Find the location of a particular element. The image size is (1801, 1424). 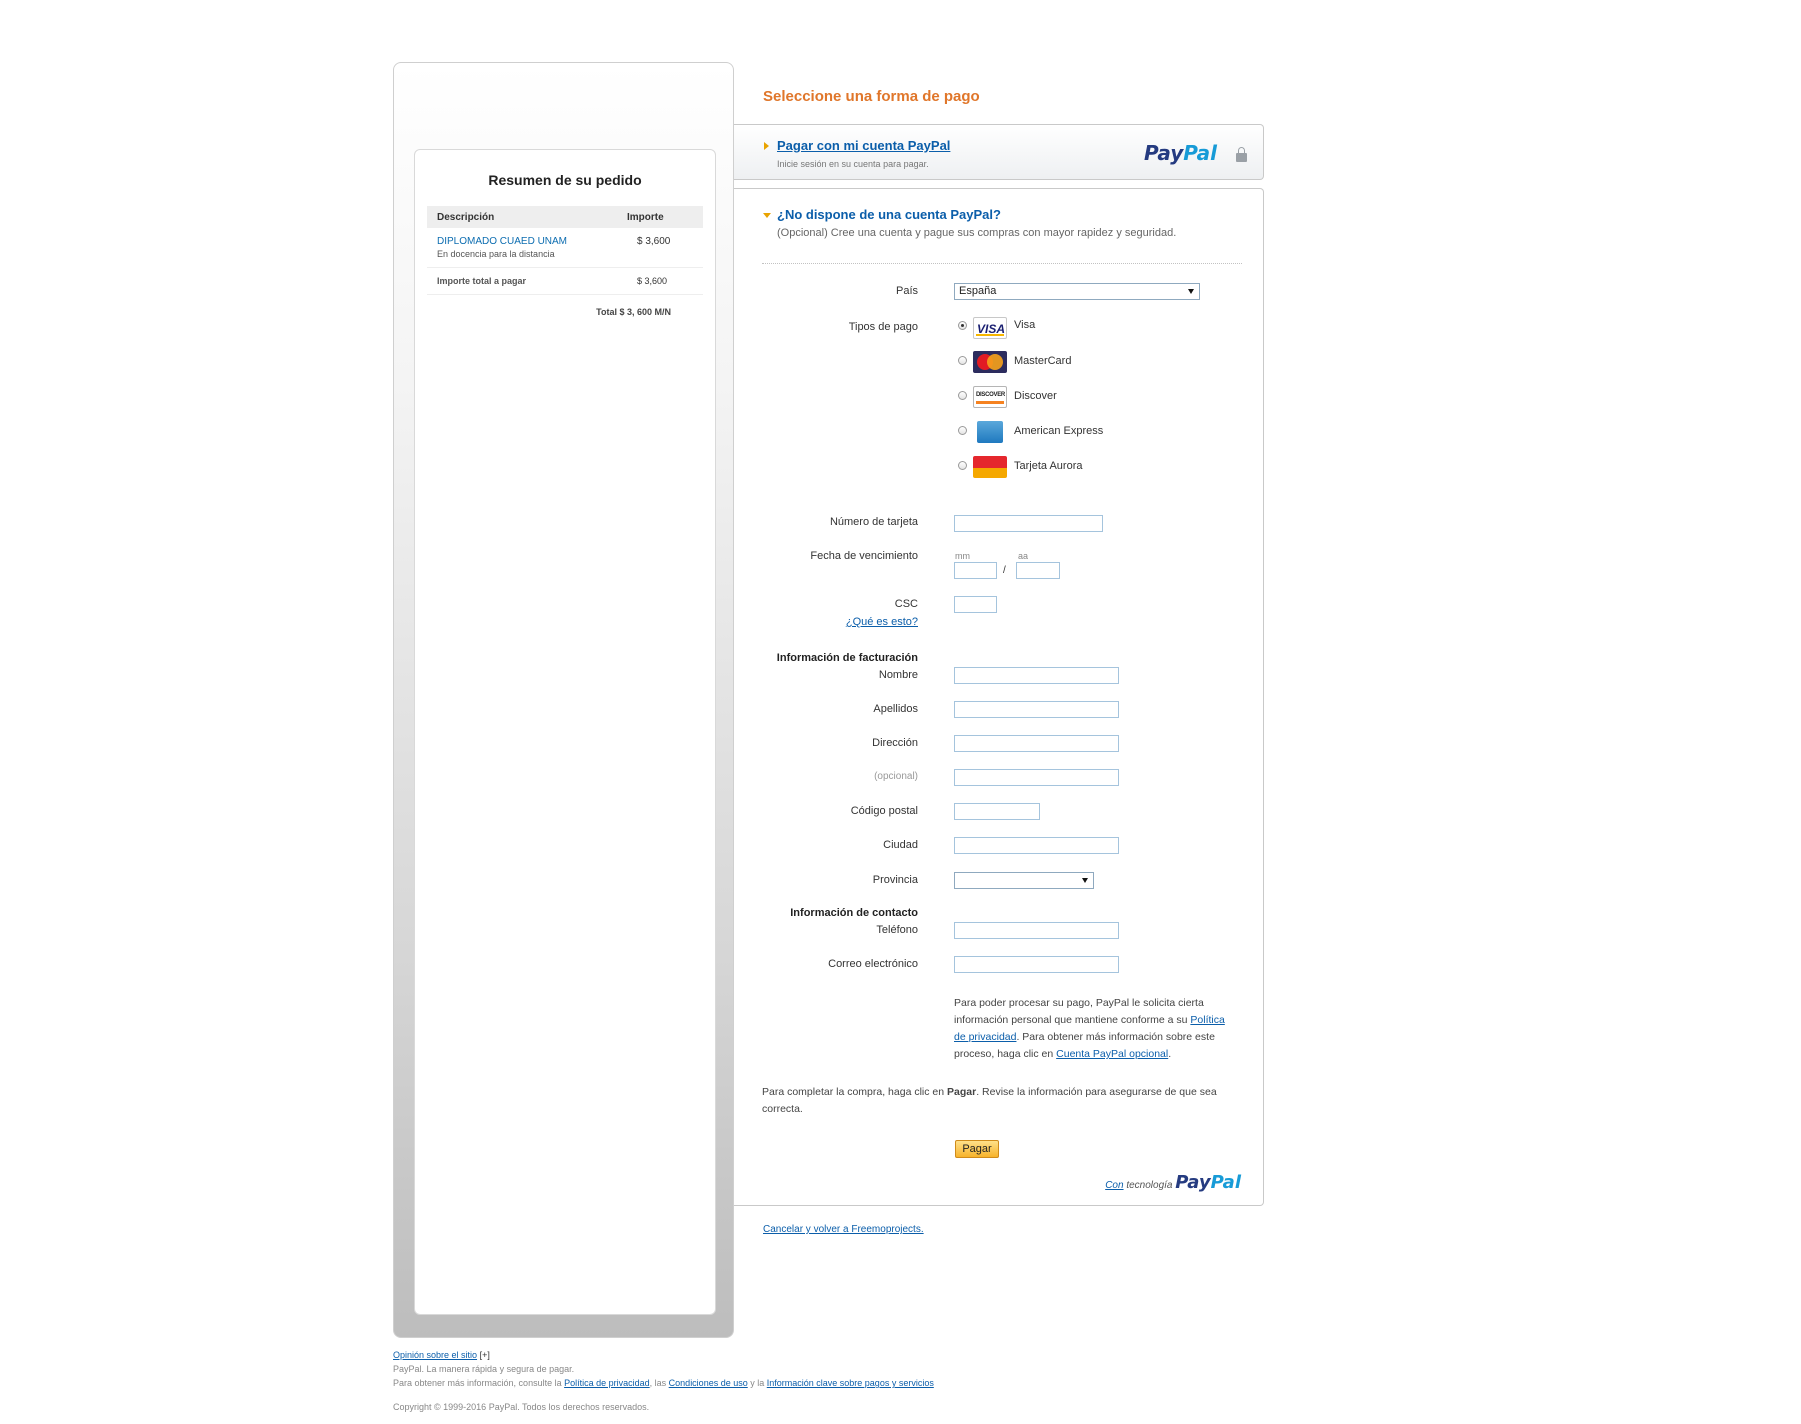

cancel-return-link: Cancelar y volver a Freemoprojects. is located at coordinates (843, 1229).